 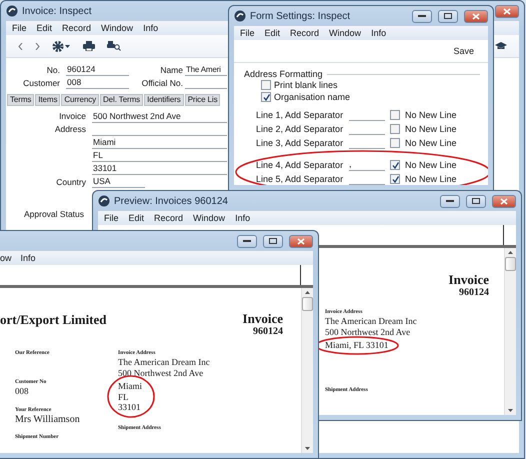 What do you see at coordinates (21, 391) in the screenshot?
I see `field-value: 008` at bounding box center [21, 391].